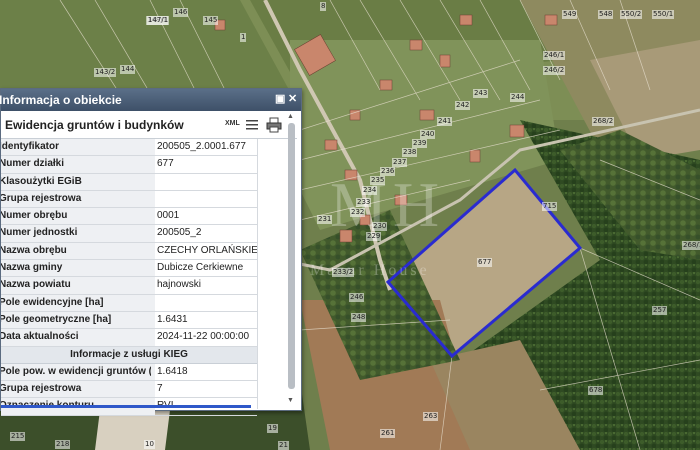  What do you see at coordinates (172, 319) in the screenshot?
I see `attribute-value: 1.6431` at bounding box center [172, 319].